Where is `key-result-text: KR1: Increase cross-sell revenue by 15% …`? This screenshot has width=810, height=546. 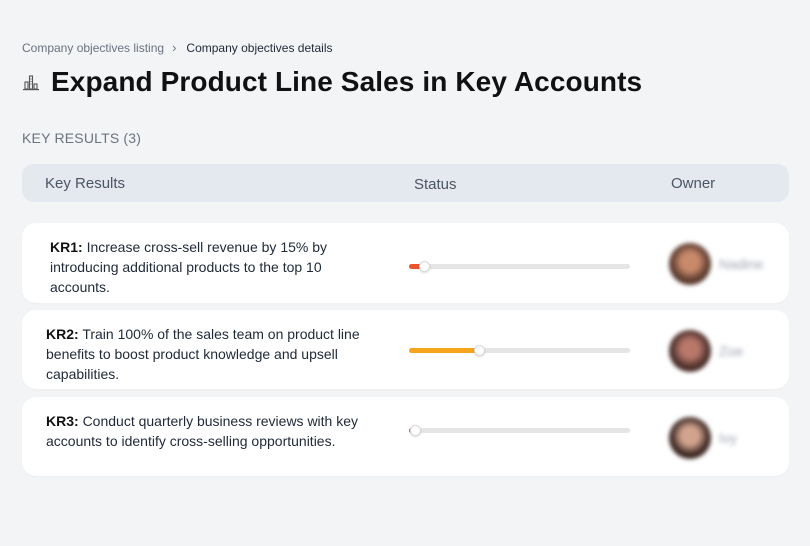
key-result-text: KR1: Increase cross-sell revenue by 15% … is located at coordinates (205, 267).